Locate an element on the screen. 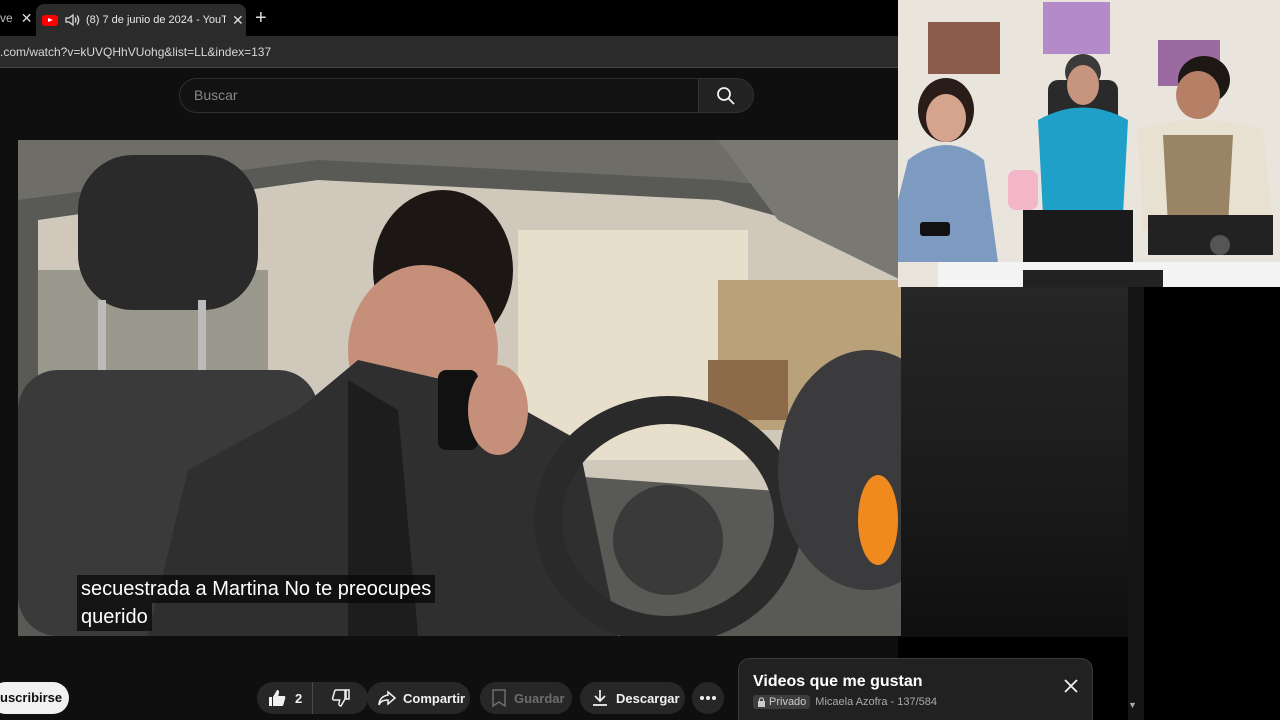 This screenshot has height=720, width=1280. privacy-badge: Privado is located at coordinates (782, 702).